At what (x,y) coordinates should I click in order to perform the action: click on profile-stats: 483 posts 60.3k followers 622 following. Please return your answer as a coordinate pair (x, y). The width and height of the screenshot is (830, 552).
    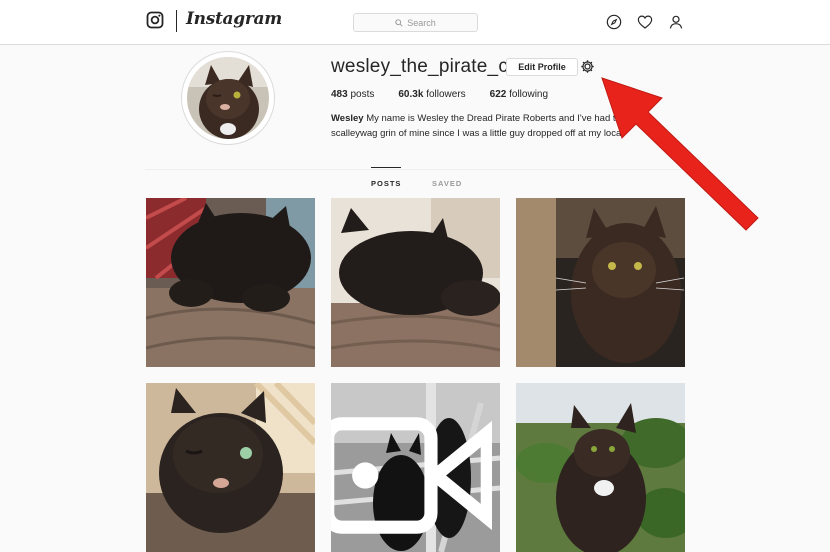
    Looking at the image, I should click on (451, 94).